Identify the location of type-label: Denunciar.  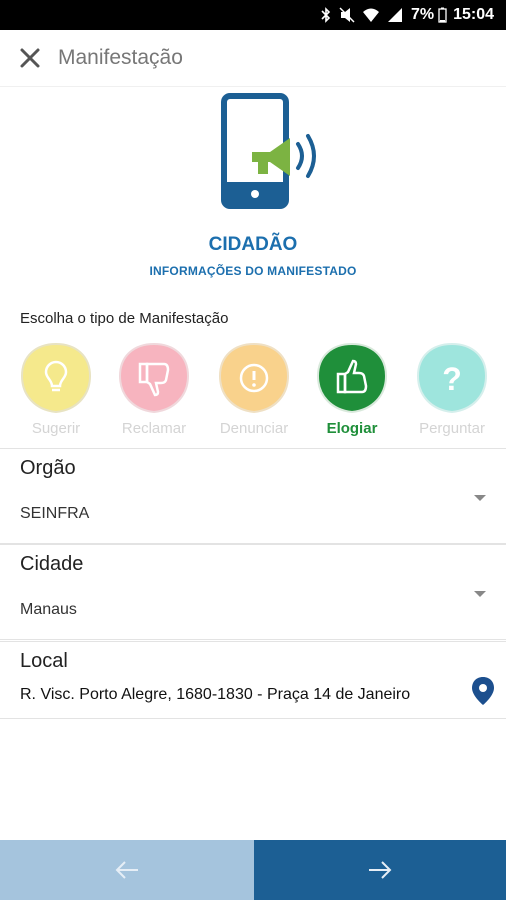
(254, 428).